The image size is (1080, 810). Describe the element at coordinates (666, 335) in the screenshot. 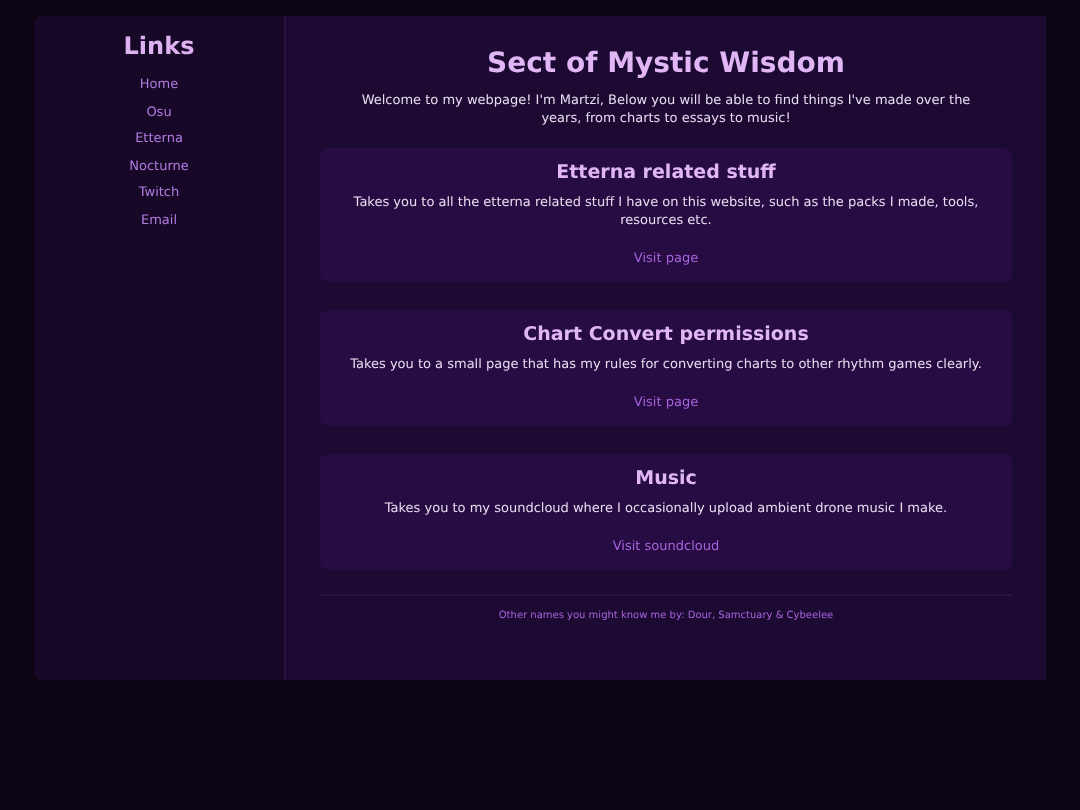

I see `card-title: Chart Convert permissions` at that location.